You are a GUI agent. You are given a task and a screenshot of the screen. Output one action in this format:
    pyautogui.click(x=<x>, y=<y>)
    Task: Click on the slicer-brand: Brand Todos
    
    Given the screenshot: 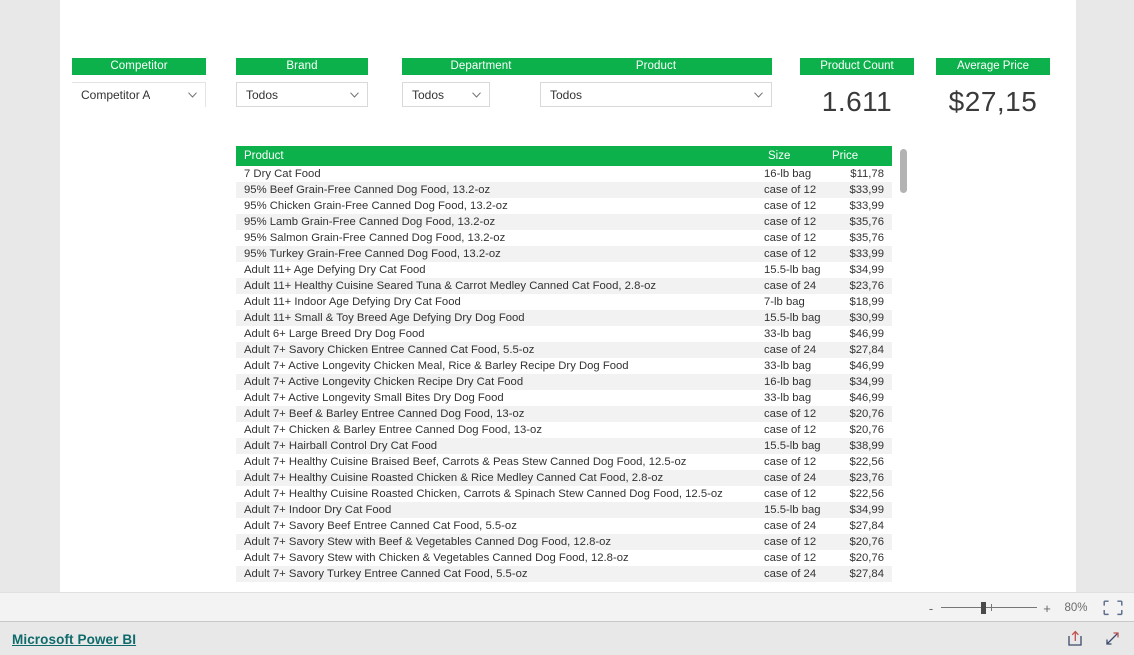 What is the action you would take?
    pyautogui.click(x=302, y=82)
    